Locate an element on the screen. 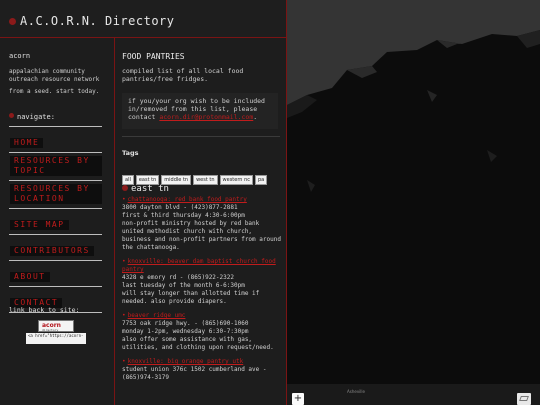 This screenshot has height=405, width=540. pantry-hours: monday 1-2pm, wednesday 6:30-7:30pm is located at coordinates (185, 331).